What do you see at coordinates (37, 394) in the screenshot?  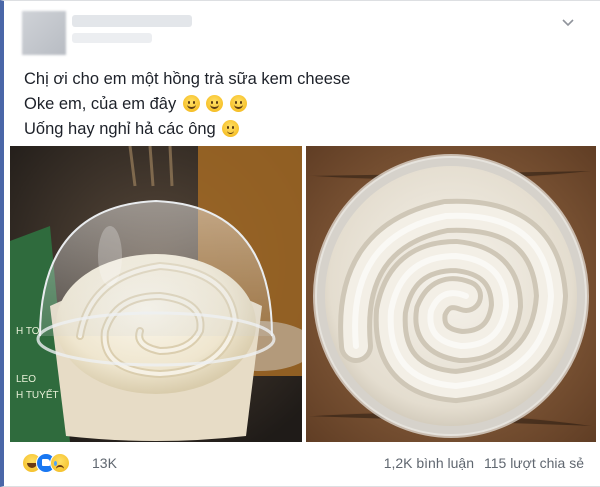 I see `sign-text-3: H TUYẾT` at bounding box center [37, 394].